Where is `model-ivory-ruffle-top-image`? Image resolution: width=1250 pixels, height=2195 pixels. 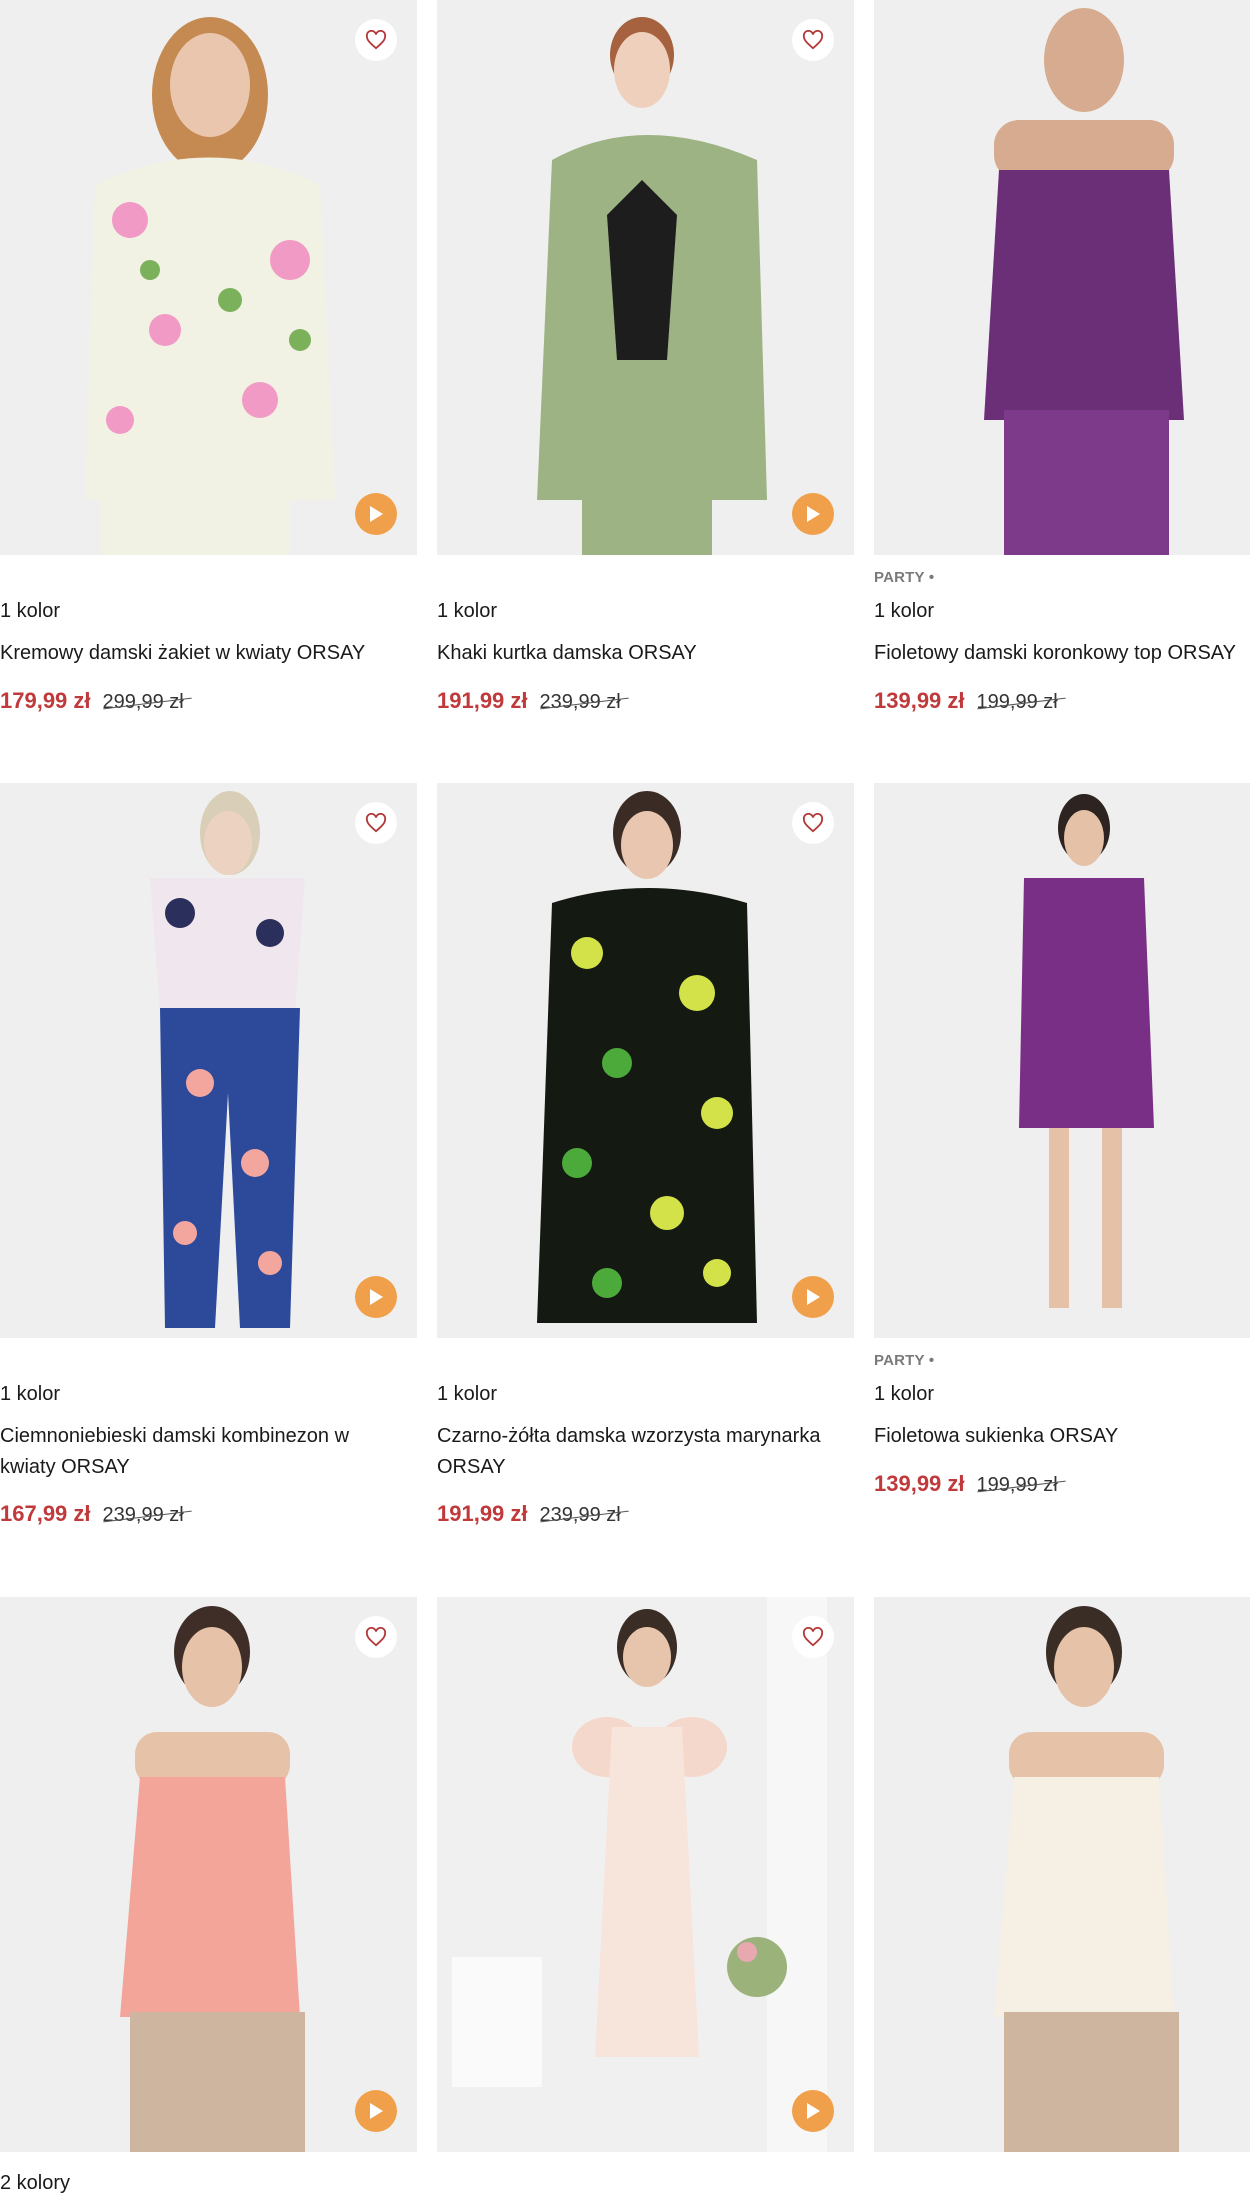 model-ivory-ruffle-top-image is located at coordinates (1062, 1874).